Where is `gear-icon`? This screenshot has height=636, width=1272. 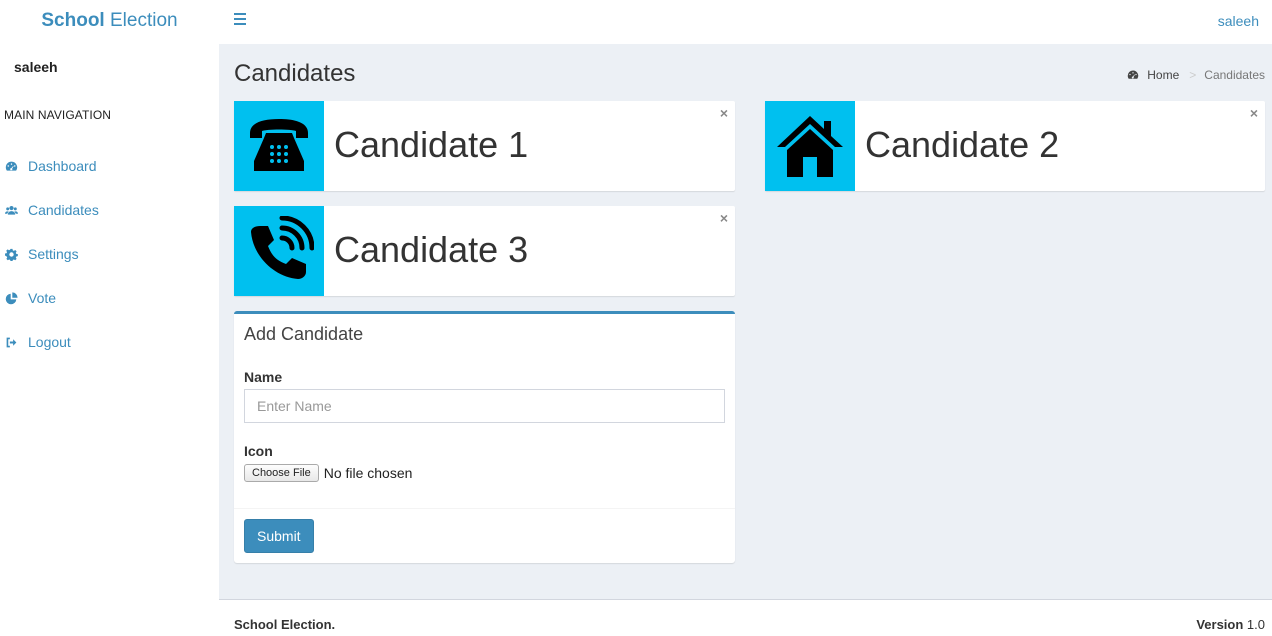 gear-icon is located at coordinates (11, 254).